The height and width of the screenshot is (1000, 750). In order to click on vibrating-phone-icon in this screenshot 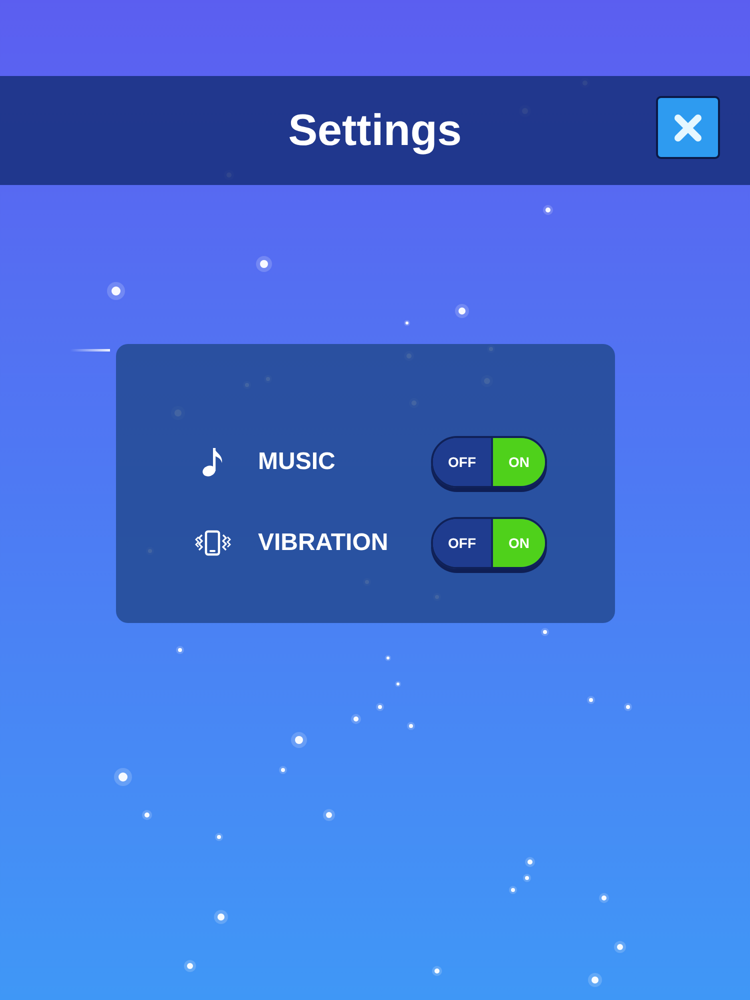, I will do `click(213, 543)`.